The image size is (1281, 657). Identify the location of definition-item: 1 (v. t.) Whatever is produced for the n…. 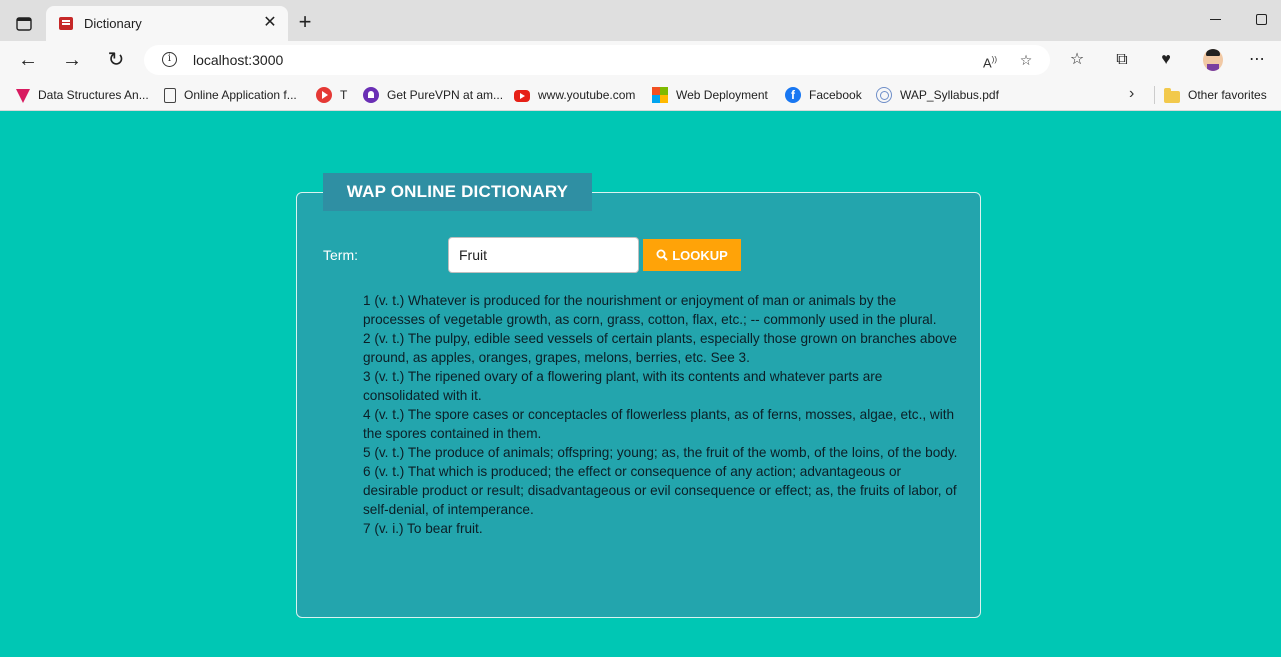
(650, 310).